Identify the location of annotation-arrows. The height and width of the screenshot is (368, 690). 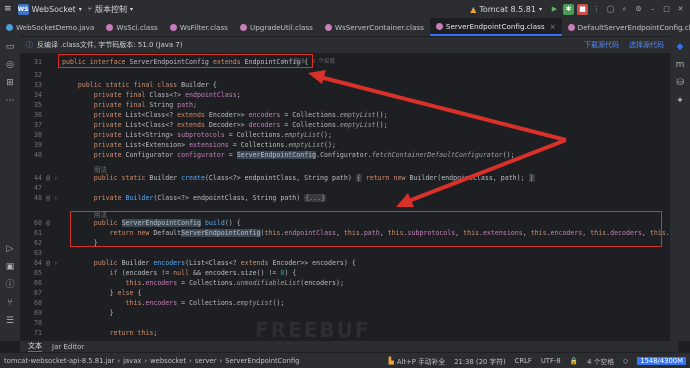
(437, 138).